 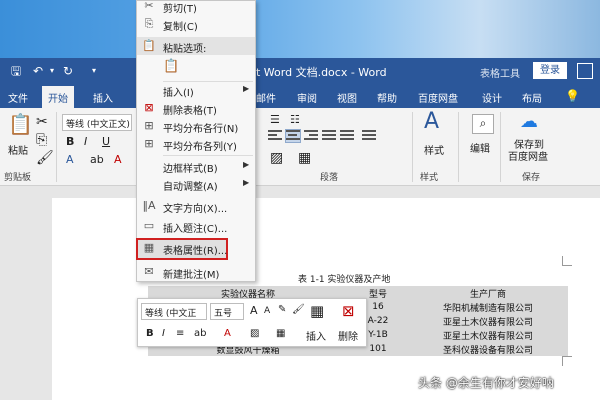 What do you see at coordinates (58, 97) in the screenshot?
I see `tab-home: 开始` at bounding box center [58, 97].